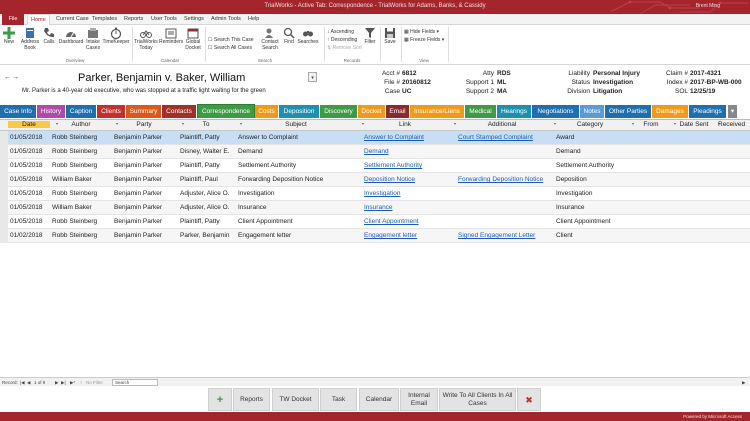 Image resolution: width=750 pixels, height=421 pixels. Describe the element at coordinates (18, 111) in the screenshot. I see `tab-case-info: Case Info` at that location.